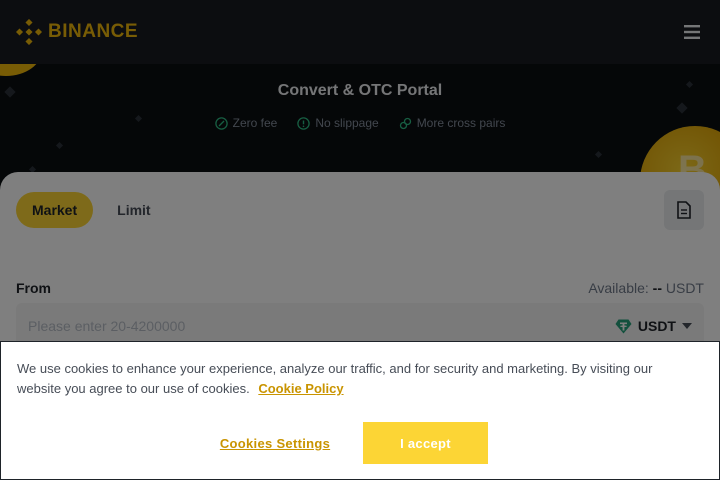 The width and height of the screenshot is (720, 480). I want to click on cookies-settings-button: Cookies Settings, so click(275, 443).